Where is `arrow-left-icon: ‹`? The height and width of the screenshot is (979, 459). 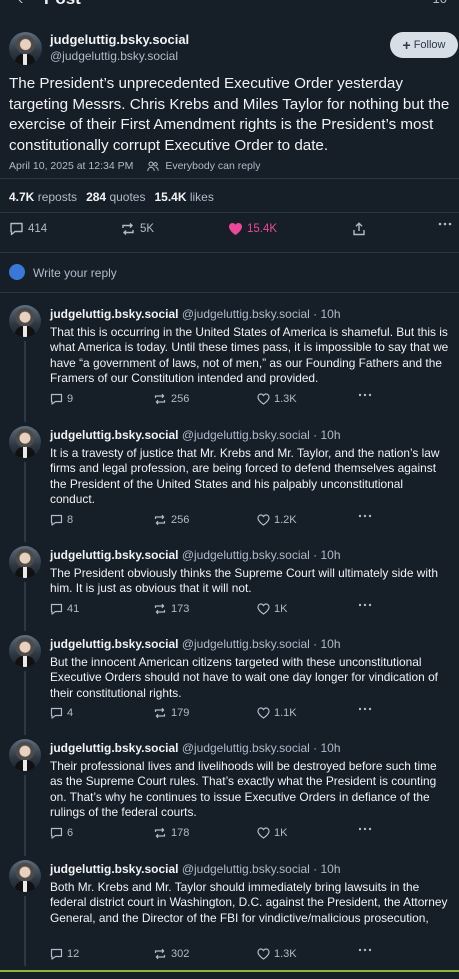 arrow-left-icon: ‹ is located at coordinates (20, 4).